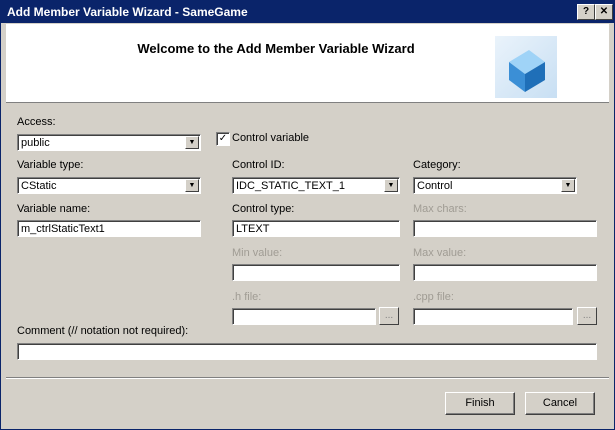 Image resolution: width=615 pixels, height=430 pixels. Describe the element at coordinates (586, 12) in the screenshot. I see `help-button: ?` at that location.